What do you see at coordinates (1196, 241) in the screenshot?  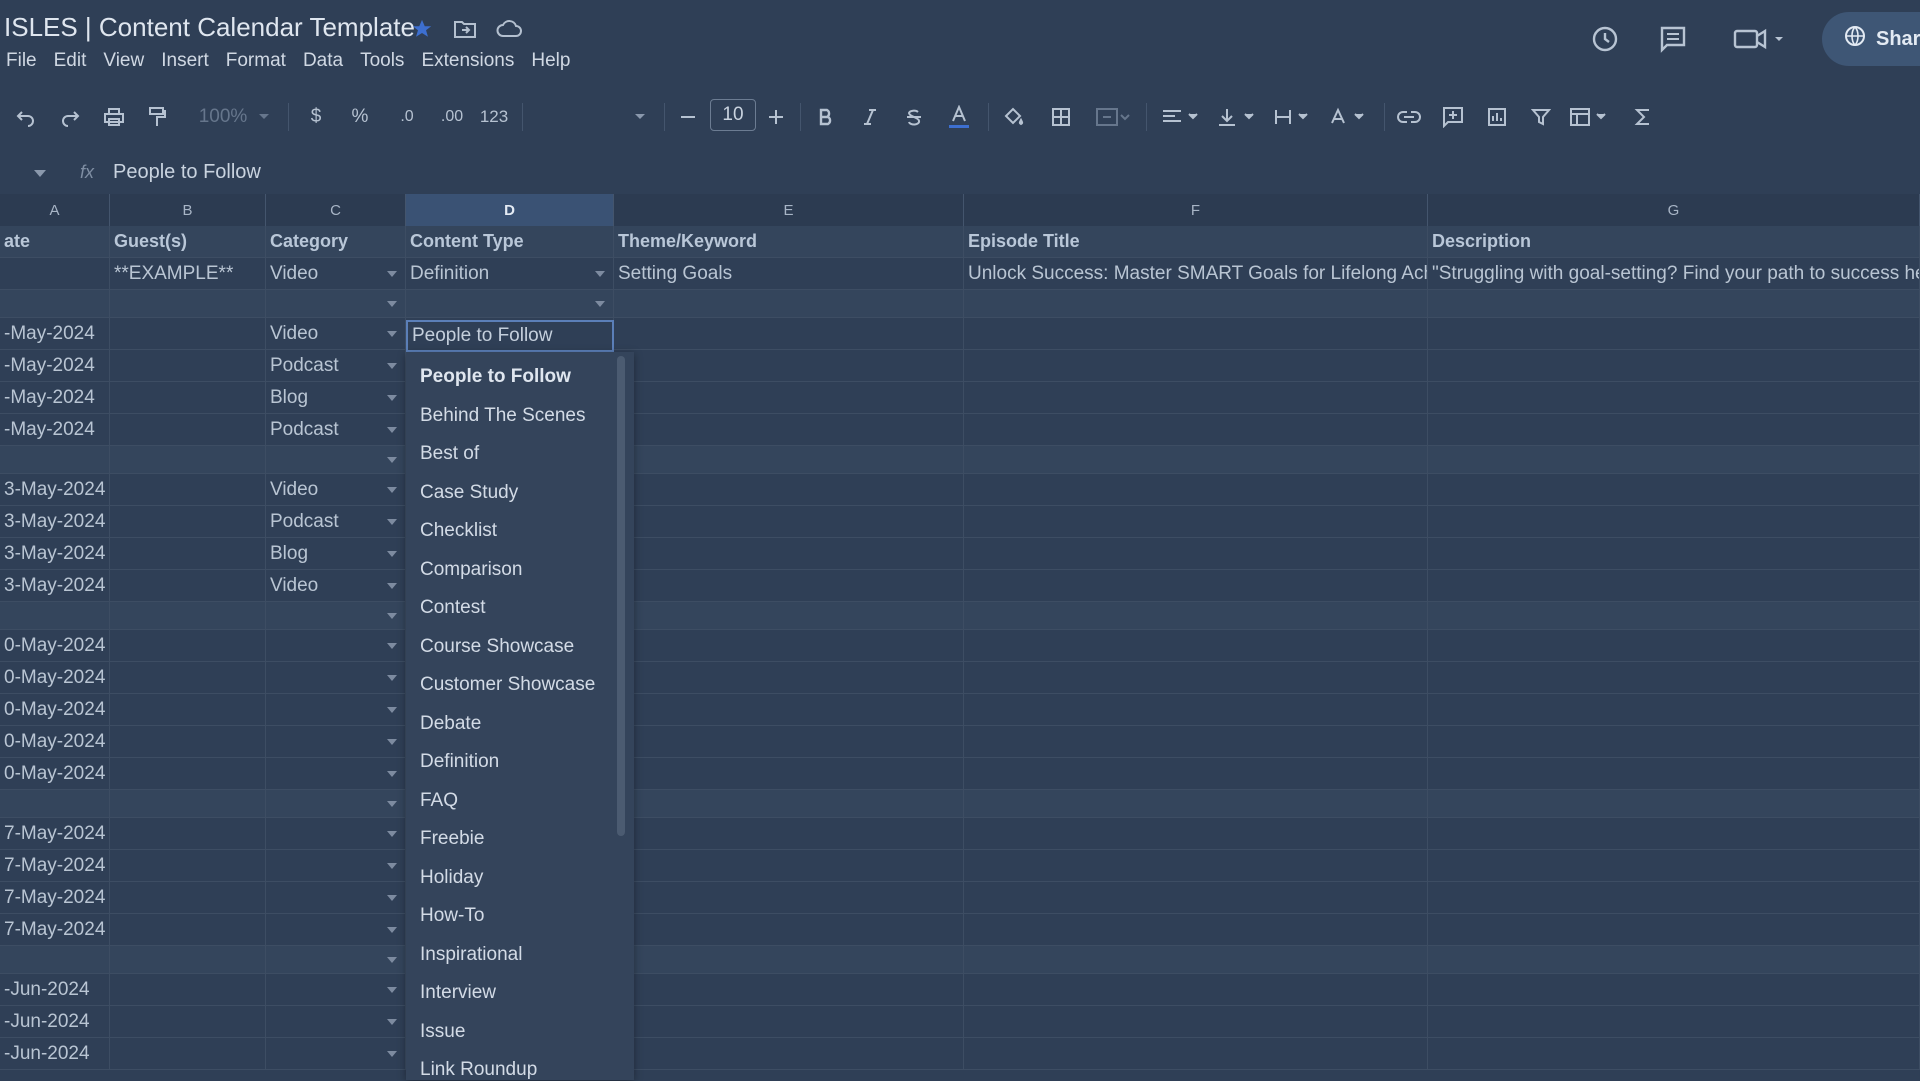 I see `header-episode-title: Episode Title` at bounding box center [1196, 241].